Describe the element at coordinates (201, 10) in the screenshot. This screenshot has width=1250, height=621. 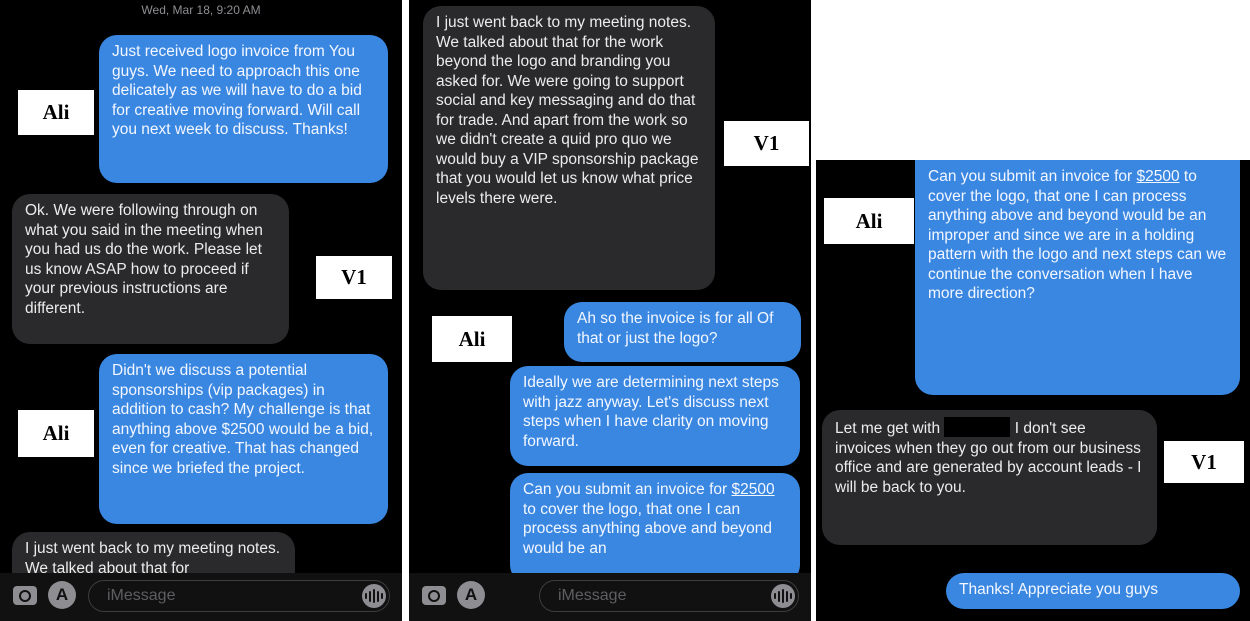
I see `message-timestamp: Wed, Mar 18, 9:20 AM` at that location.